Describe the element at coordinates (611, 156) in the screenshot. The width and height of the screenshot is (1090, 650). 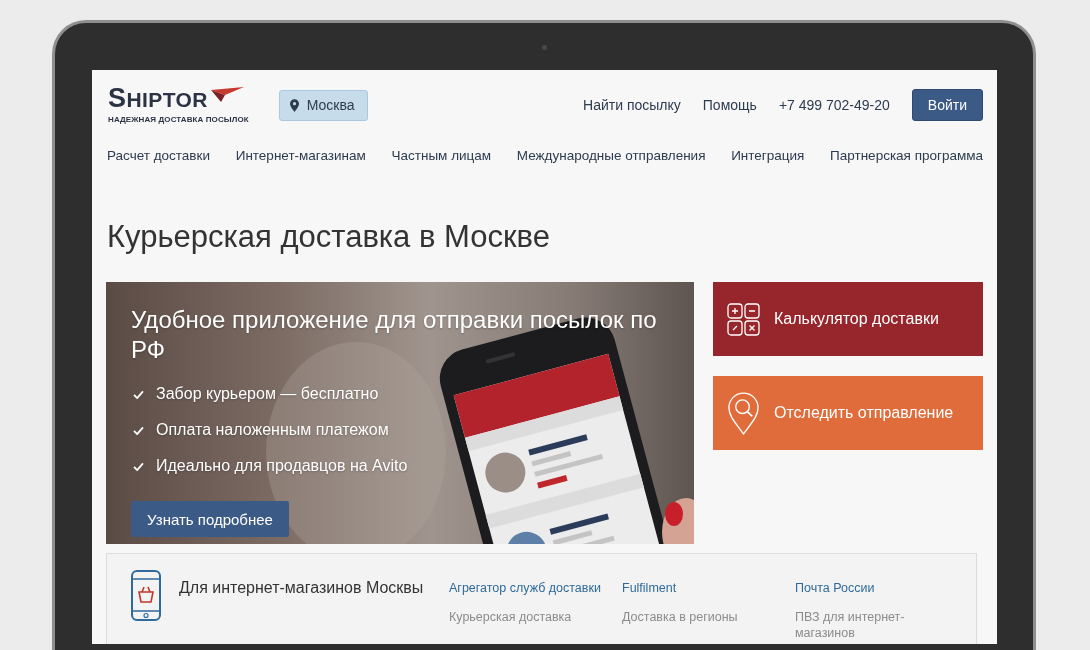
I see `nav-link: Международные отправления` at that location.